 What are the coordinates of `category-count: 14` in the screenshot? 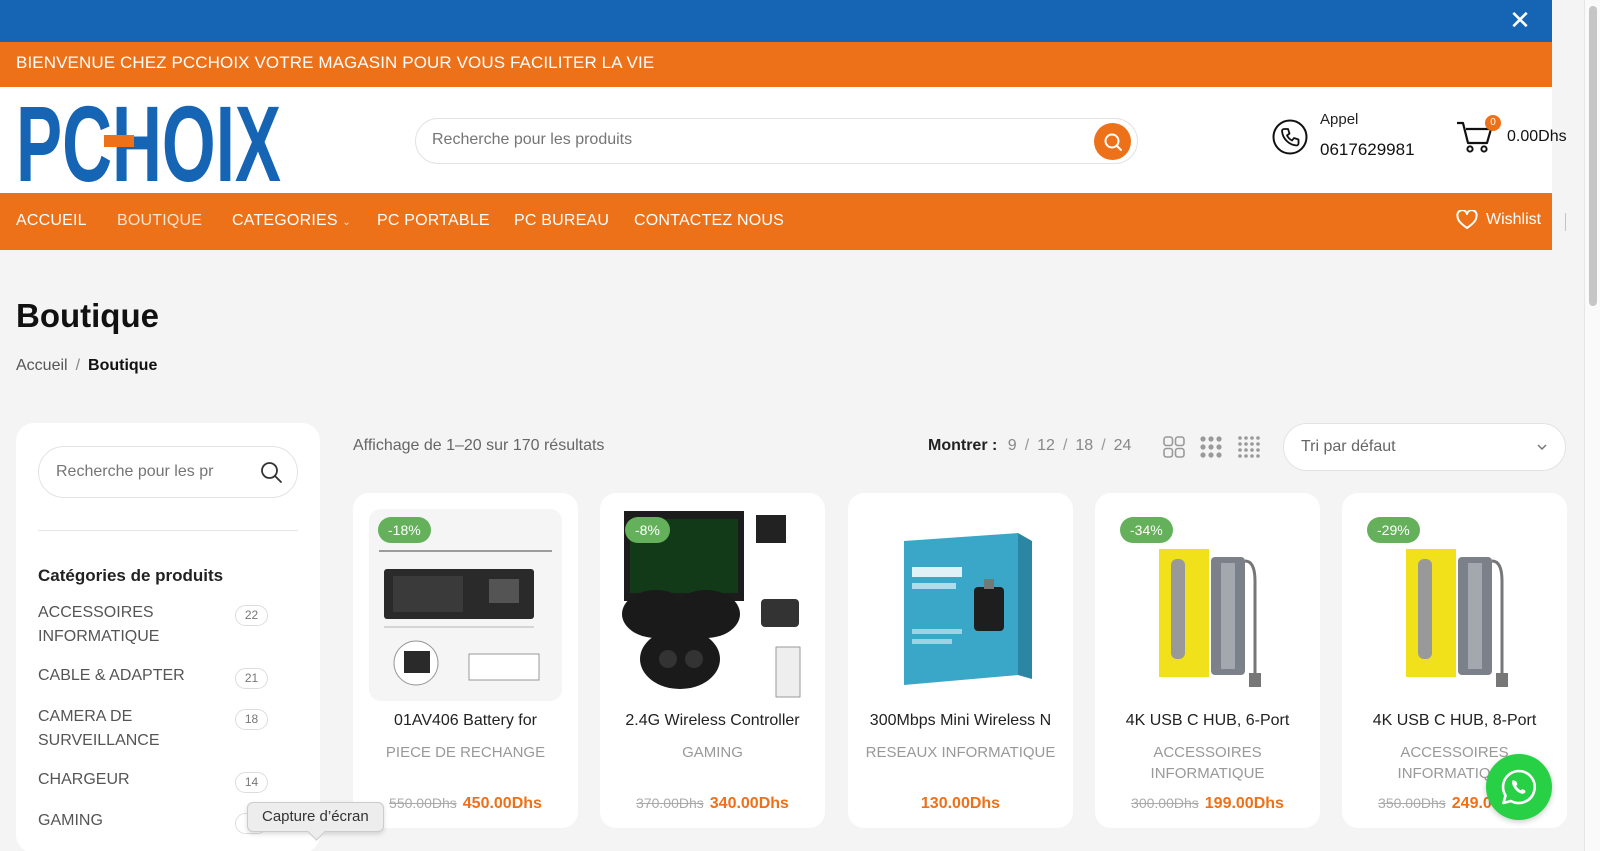 It's located at (251, 782).